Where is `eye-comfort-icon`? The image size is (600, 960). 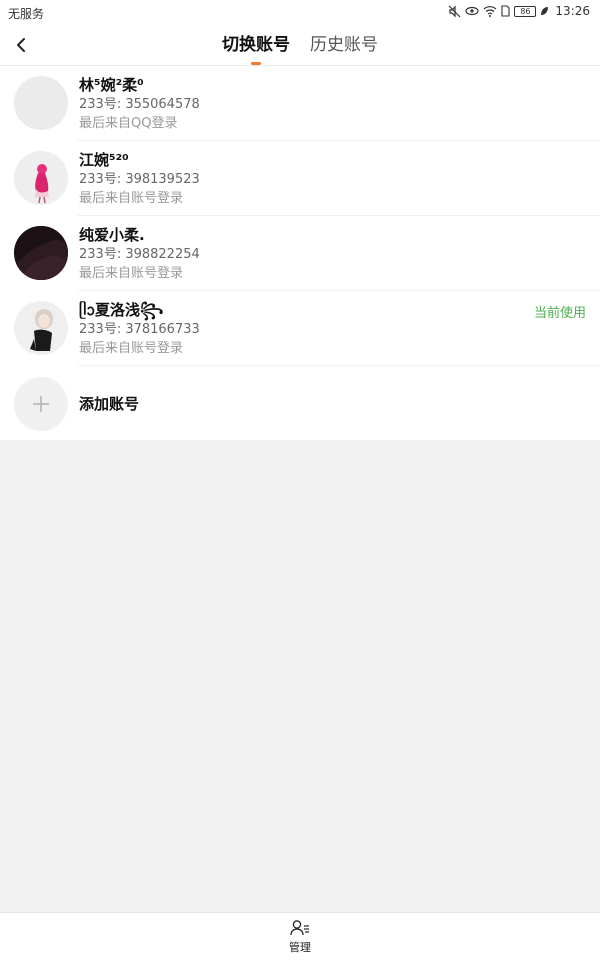 eye-comfort-icon is located at coordinates (472, 11).